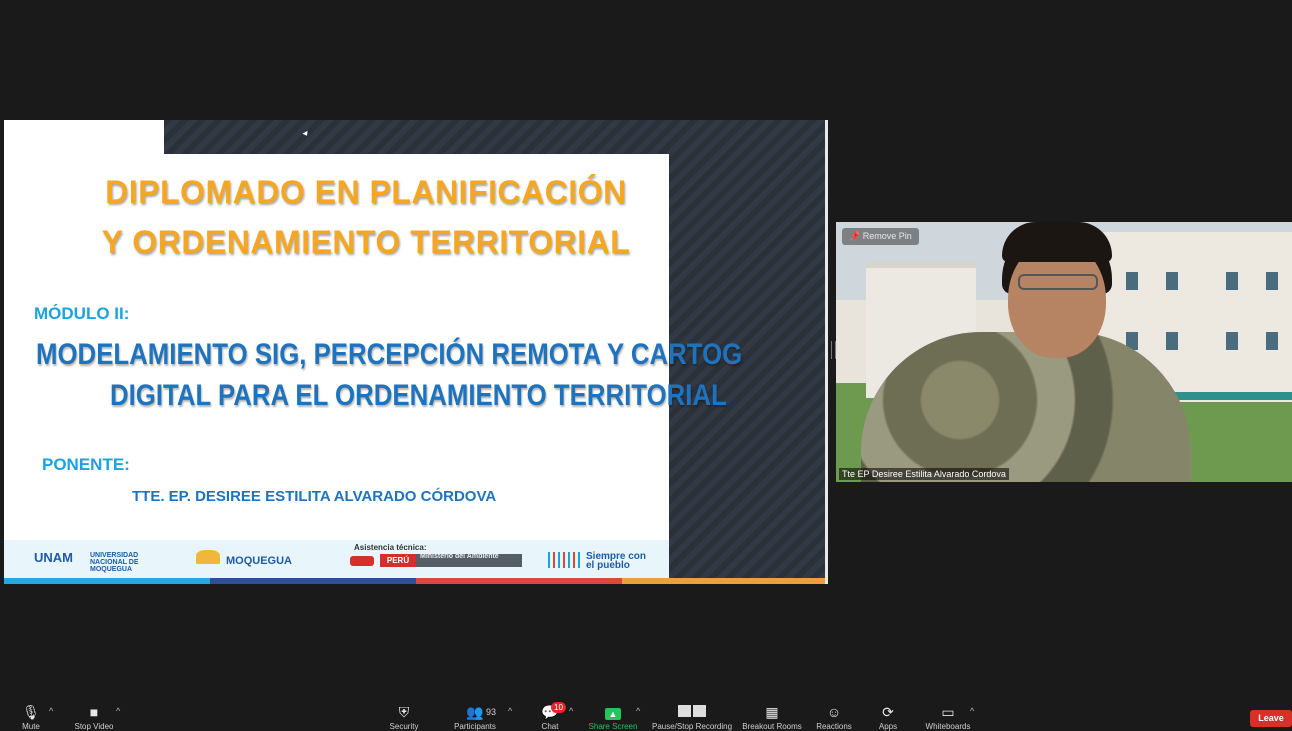  Describe the element at coordinates (692, 726) in the screenshot. I see `pause-recording-label: Pause/Stop Recording` at that location.